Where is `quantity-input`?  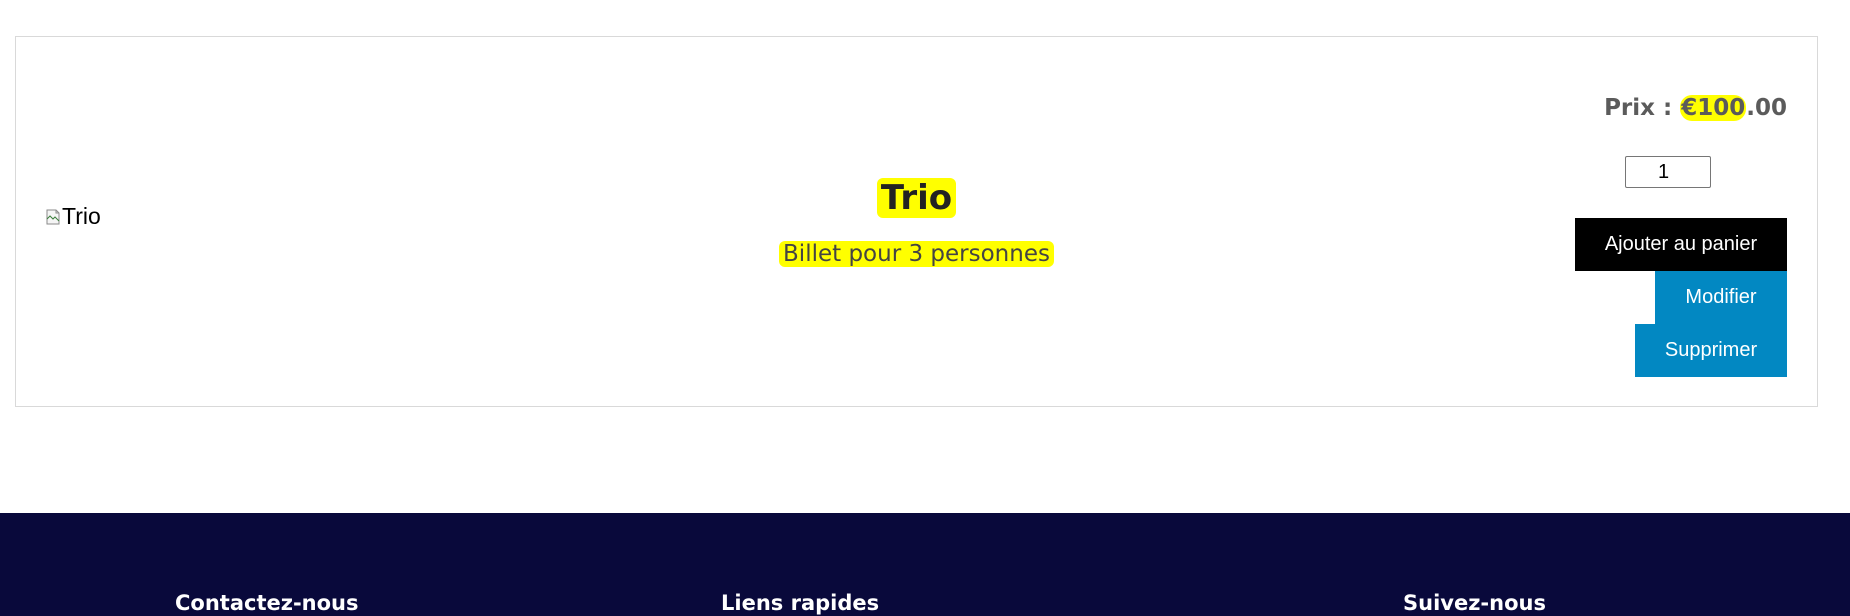 quantity-input is located at coordinates (1668, 172).